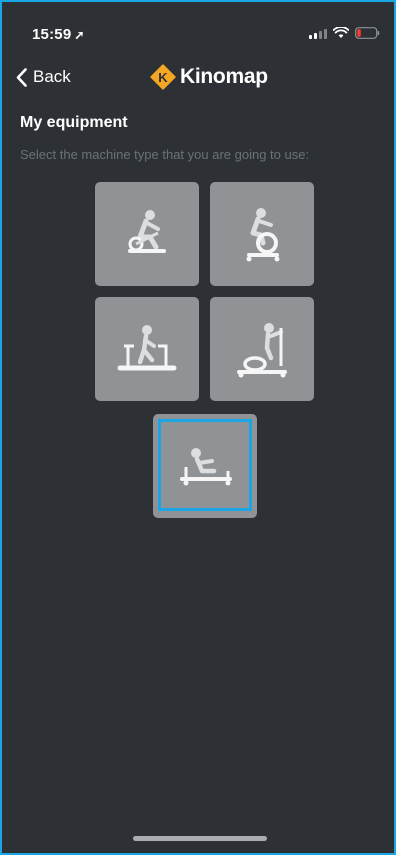  Describe the element at coordinates (79, 35) in the screenshot. I see `location-icon: ➚` at that location.